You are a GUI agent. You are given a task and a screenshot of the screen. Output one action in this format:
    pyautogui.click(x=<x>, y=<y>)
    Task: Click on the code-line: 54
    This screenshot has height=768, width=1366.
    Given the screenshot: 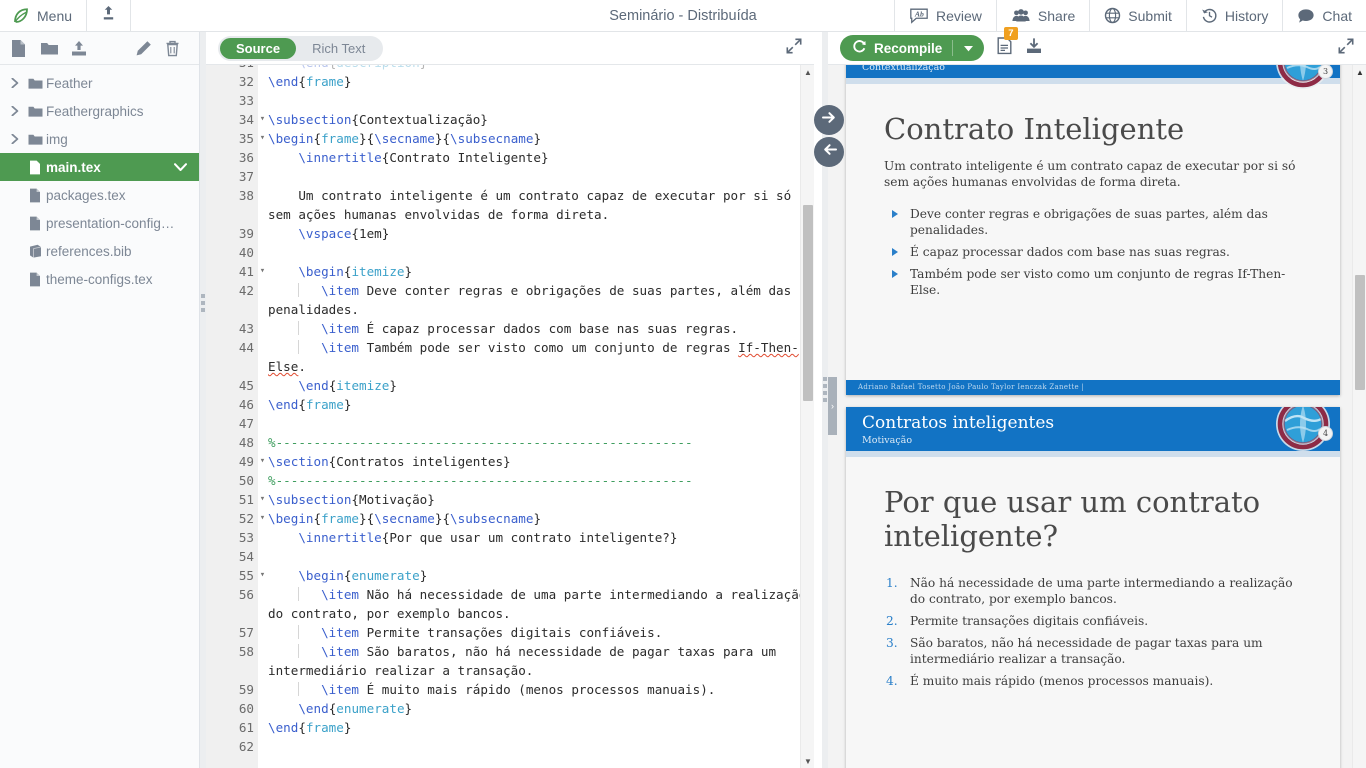 What is the action you would take?
    pyautogui.click(x=510, y=556)
    